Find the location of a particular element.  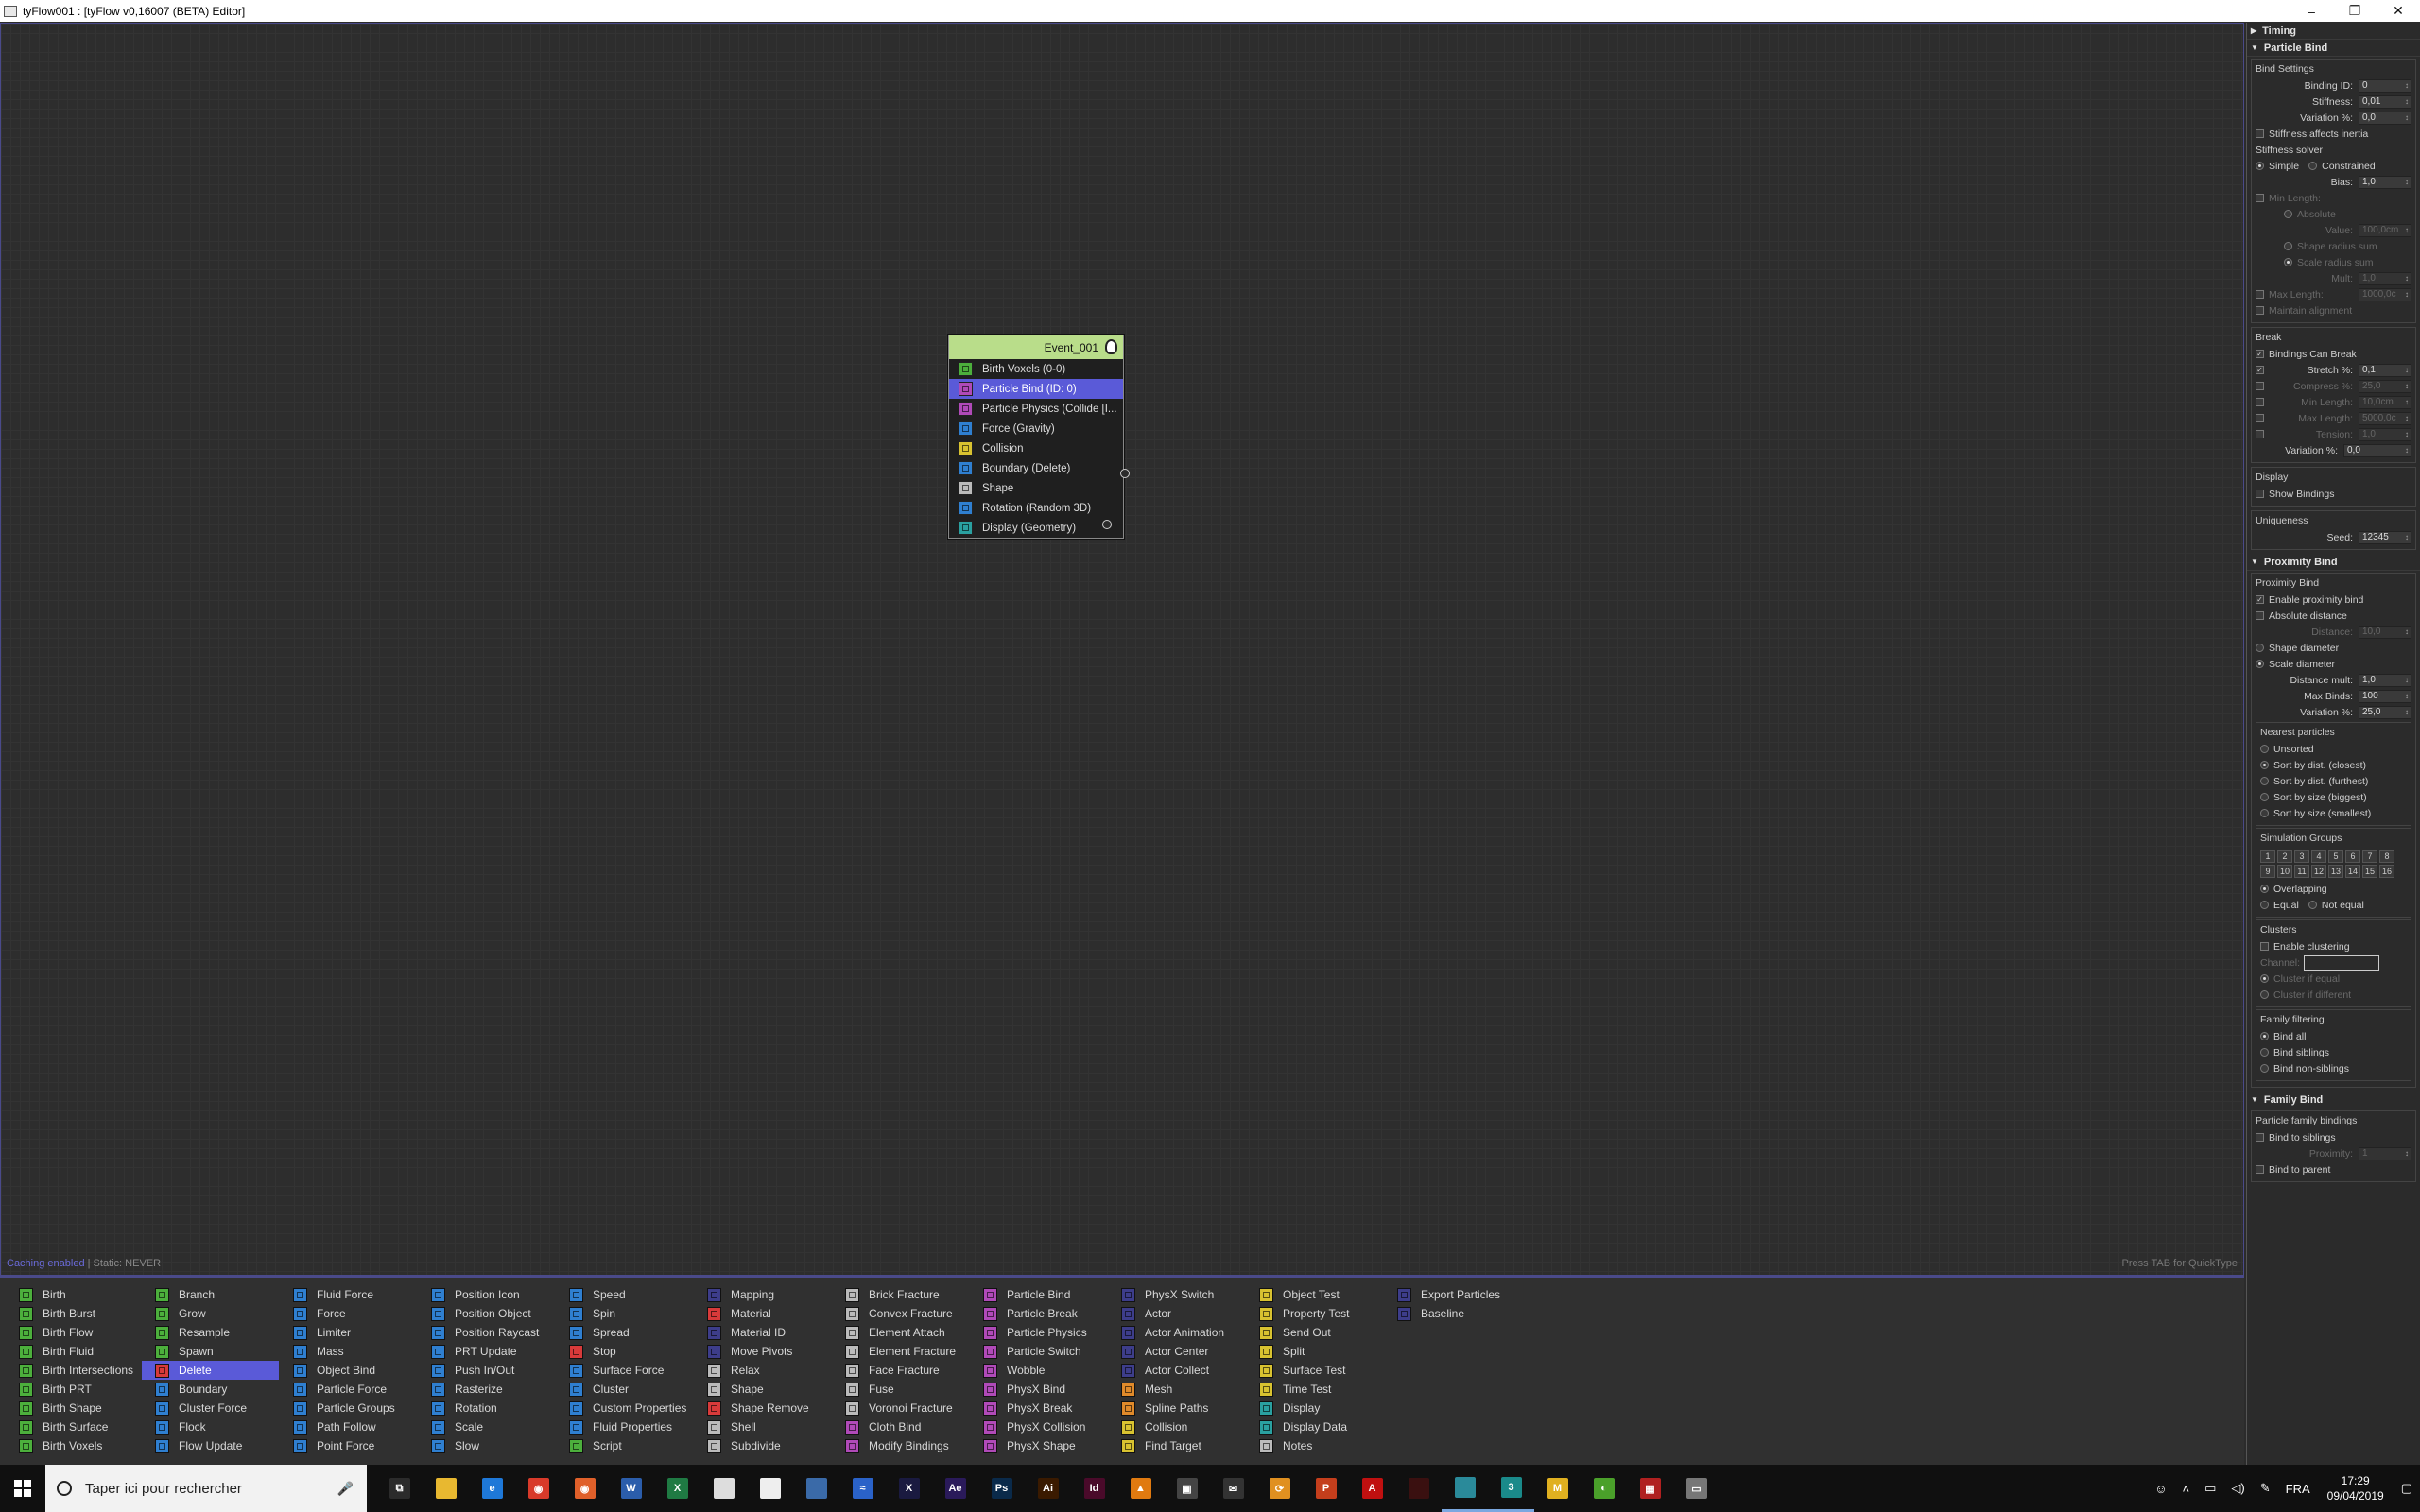

lightbulb-icon is located at coordinates (1111, 346).